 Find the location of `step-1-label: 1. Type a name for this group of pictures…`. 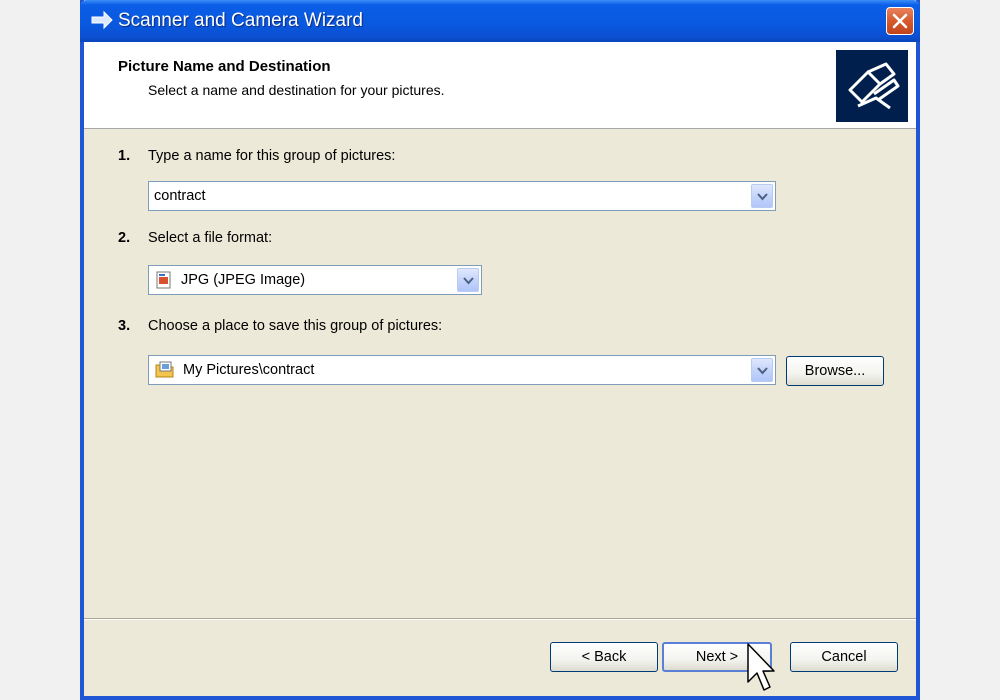

step-1-label: 1. Type a name for this group of pictures… is located at coordinates (256, 156).